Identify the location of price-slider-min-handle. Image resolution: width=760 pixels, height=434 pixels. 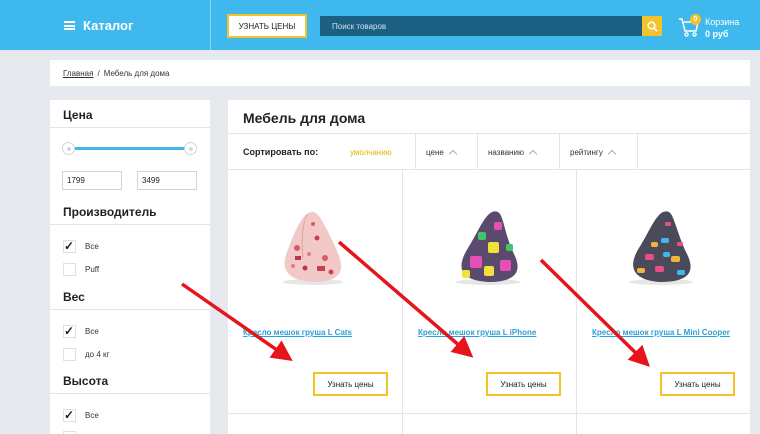
(68, 148).